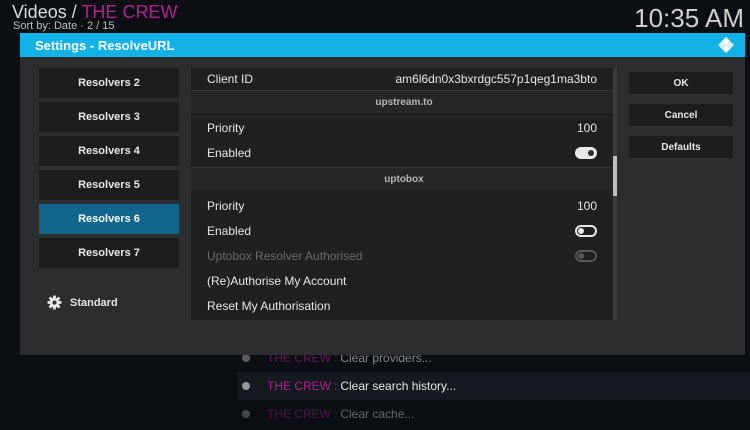  Describe the element at coordinates (586, 152) in the screenshot. I see `toggle-on-icon` at that location.